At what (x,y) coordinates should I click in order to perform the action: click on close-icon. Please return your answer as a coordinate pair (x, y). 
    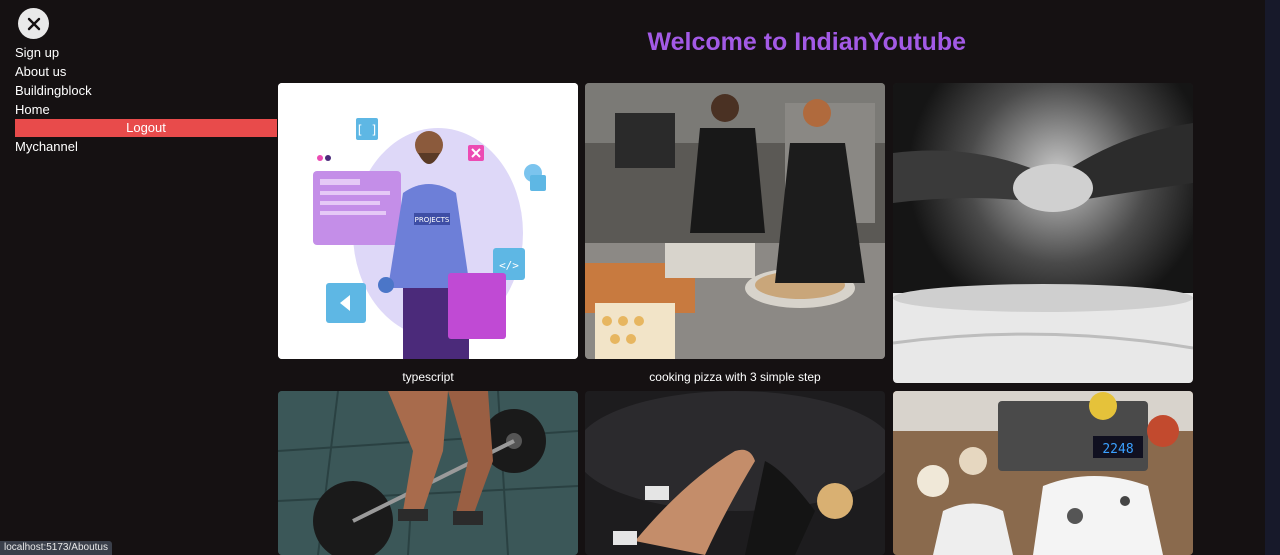
    Looking at the image, I should click on (33, 23).